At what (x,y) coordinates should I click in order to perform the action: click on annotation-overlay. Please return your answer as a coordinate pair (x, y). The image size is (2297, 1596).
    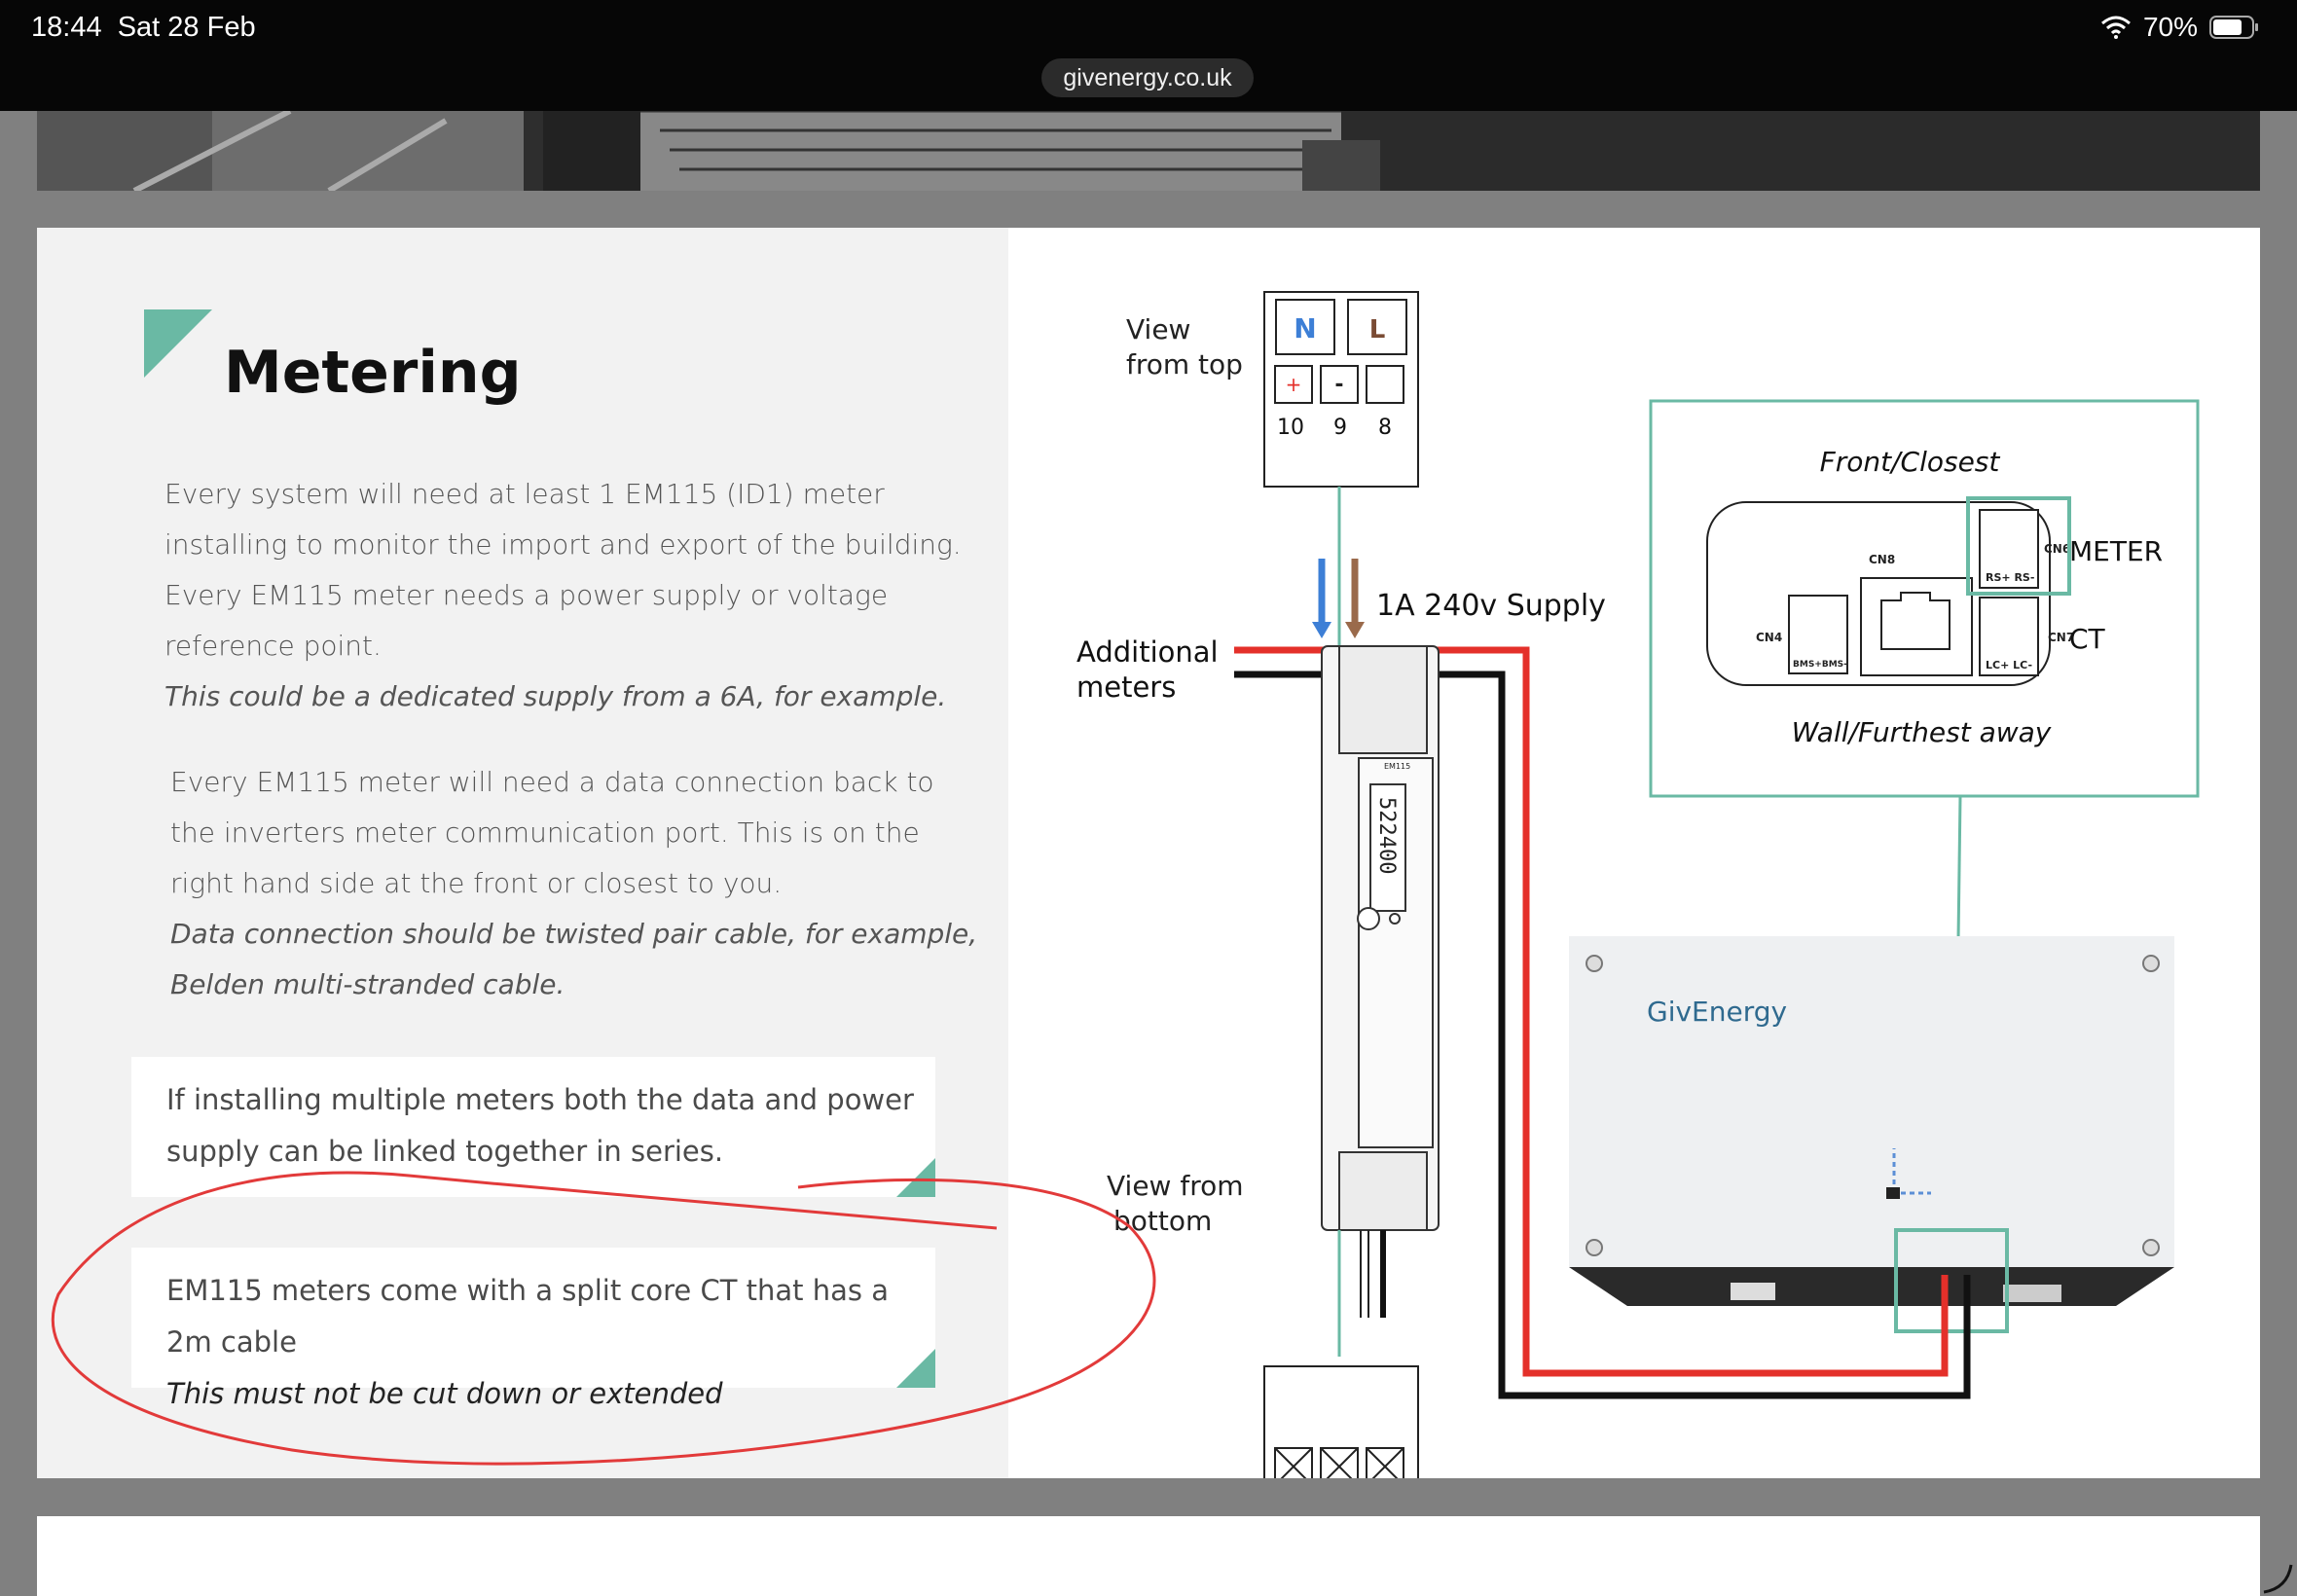
    Looking at the image, I should click on (604, 1318).